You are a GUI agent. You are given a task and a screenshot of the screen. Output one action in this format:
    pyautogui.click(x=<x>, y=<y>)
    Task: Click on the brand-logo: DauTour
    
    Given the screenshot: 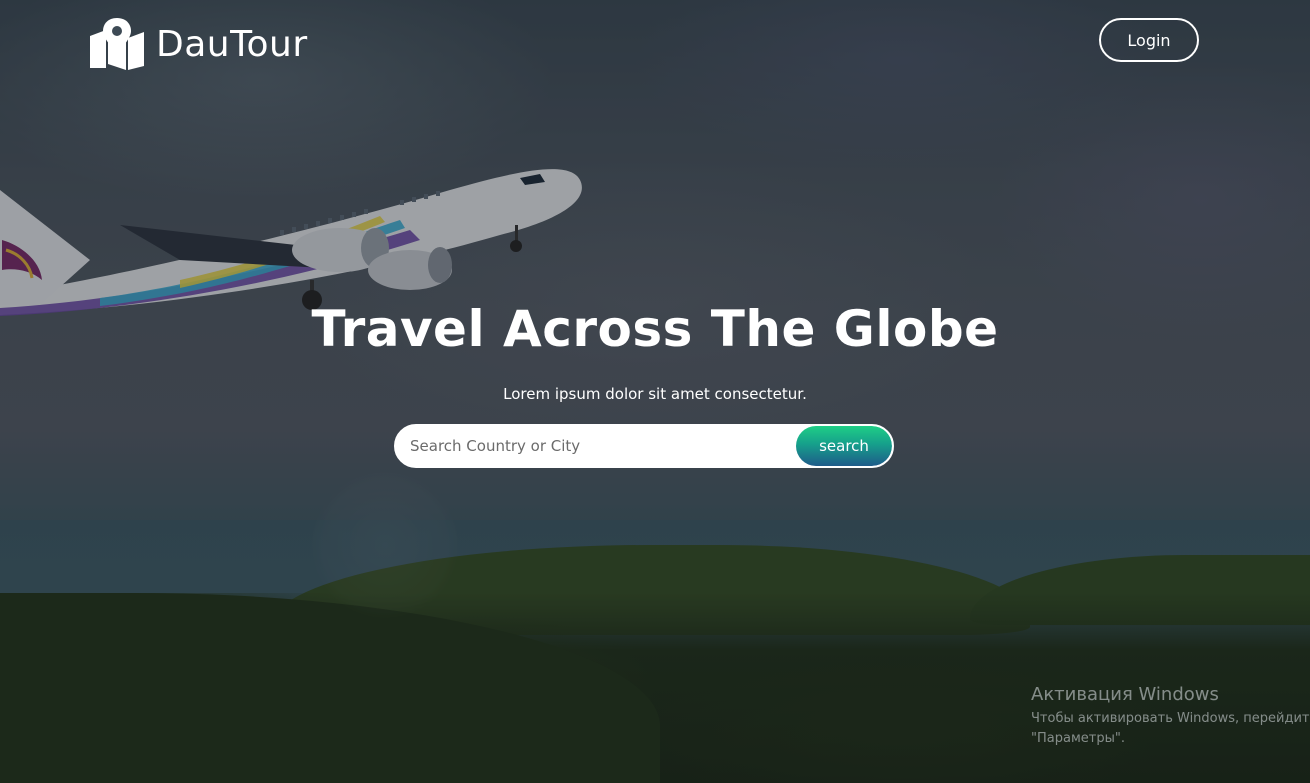 What is the action you would take?
    pyautogui.click(x=198, y=44)
    